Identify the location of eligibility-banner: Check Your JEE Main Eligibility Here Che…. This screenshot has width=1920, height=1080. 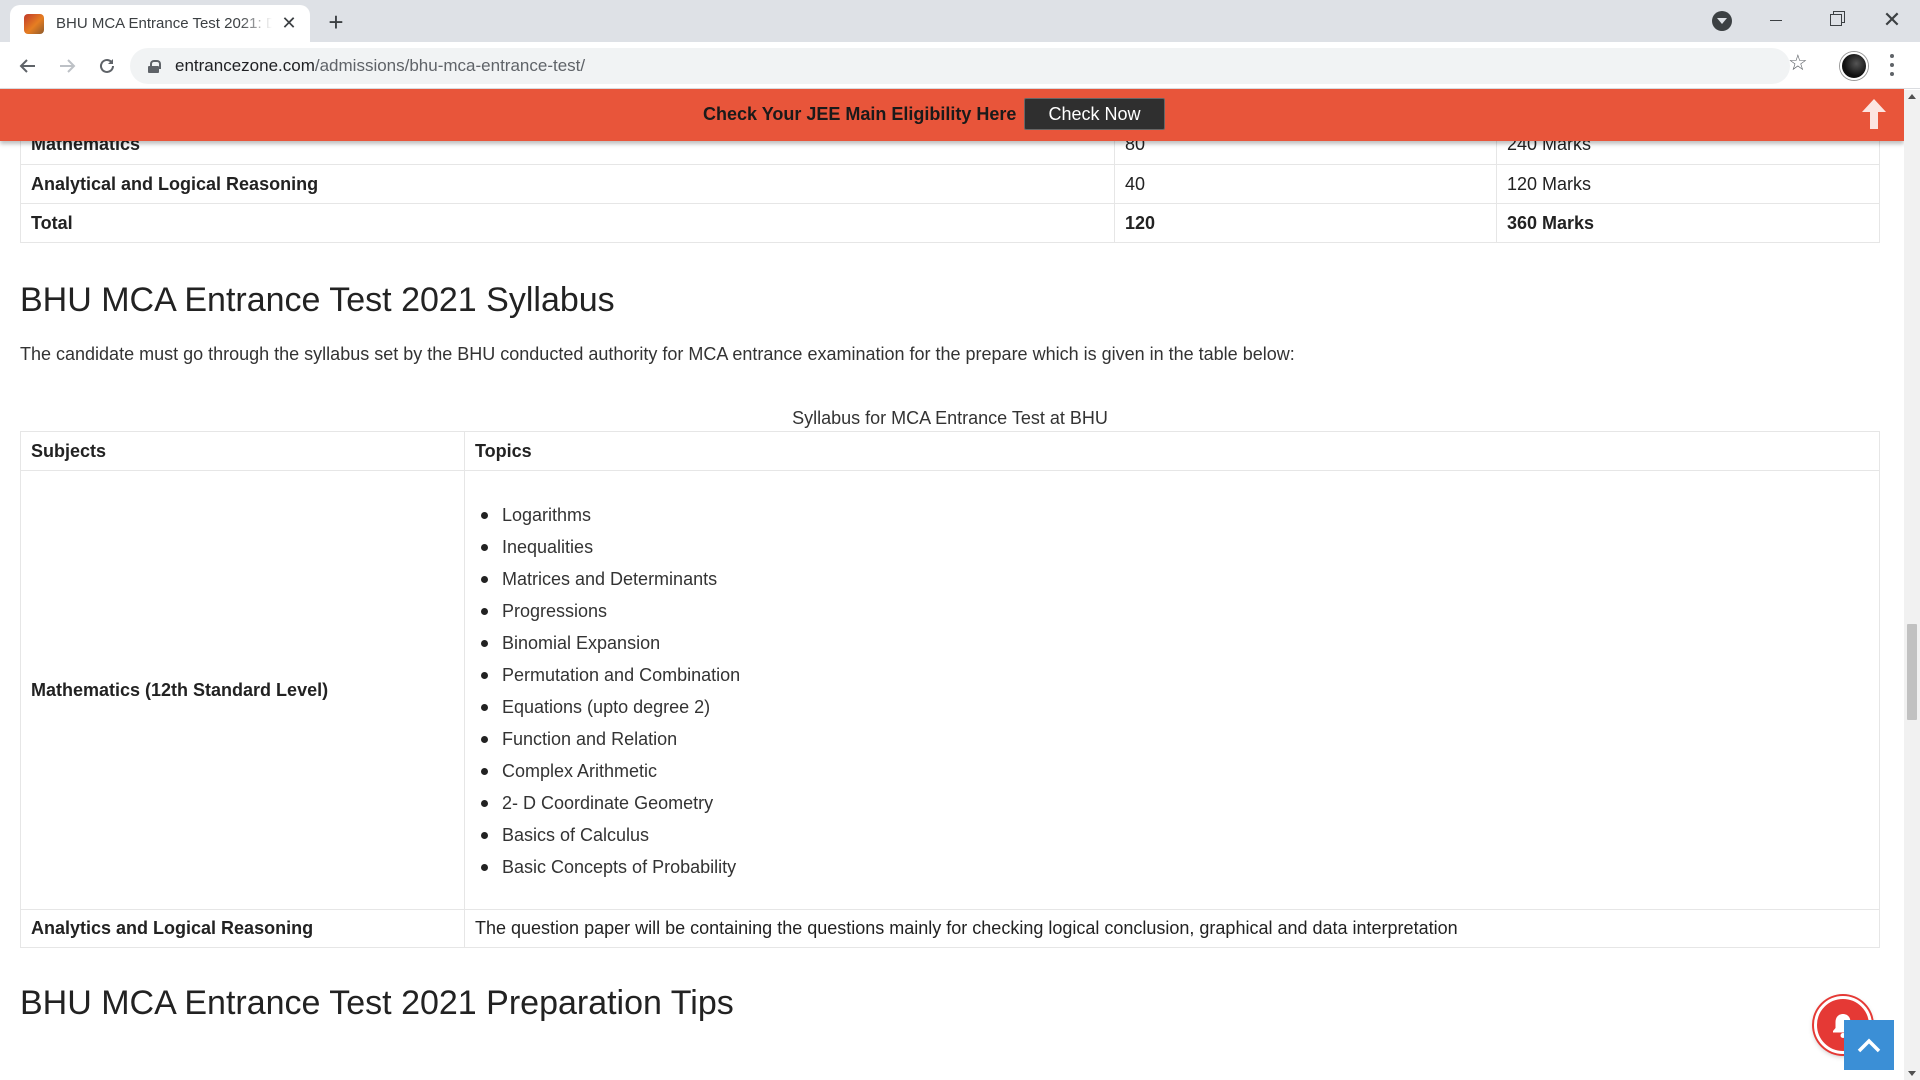
(952, 115).